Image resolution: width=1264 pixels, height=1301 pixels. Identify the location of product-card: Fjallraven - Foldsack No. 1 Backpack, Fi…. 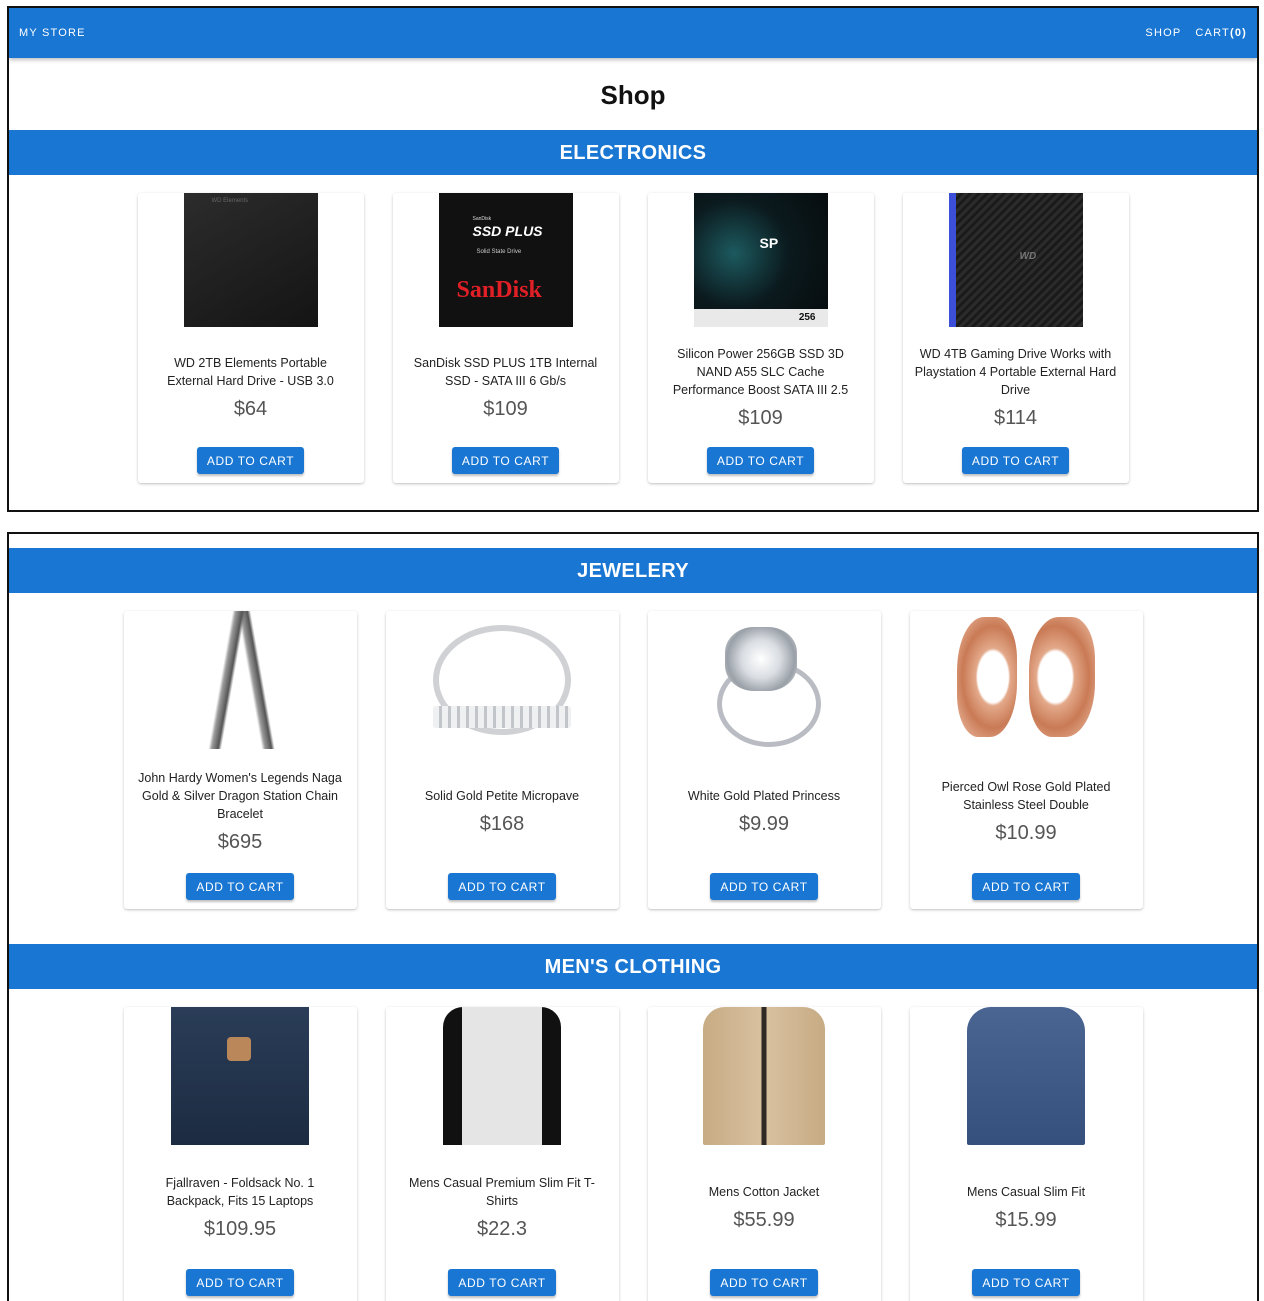
(240, 1154).